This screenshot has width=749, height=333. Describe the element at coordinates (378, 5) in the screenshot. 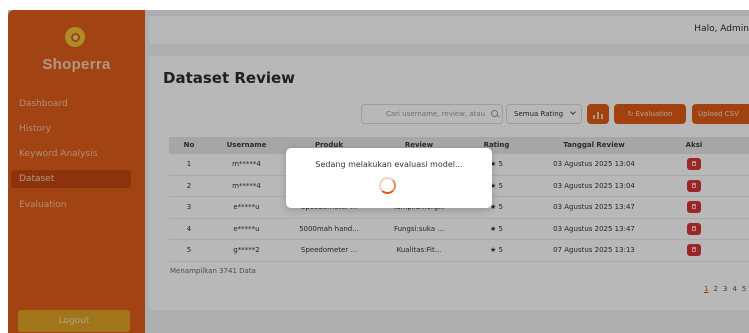

I see `top-strip` at that location.